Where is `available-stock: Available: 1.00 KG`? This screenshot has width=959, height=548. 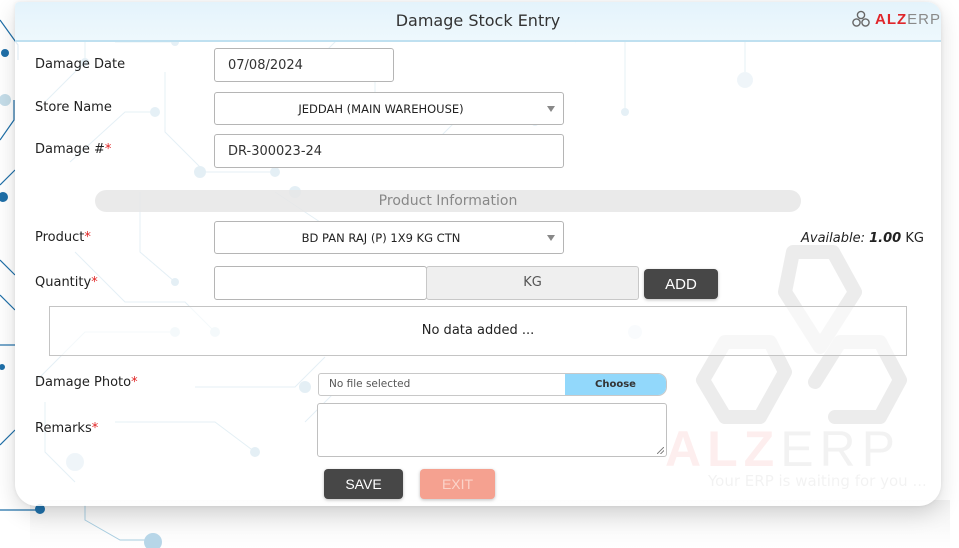 available-stock: Available: 1.00 KG is located at coordinates (862, 238).